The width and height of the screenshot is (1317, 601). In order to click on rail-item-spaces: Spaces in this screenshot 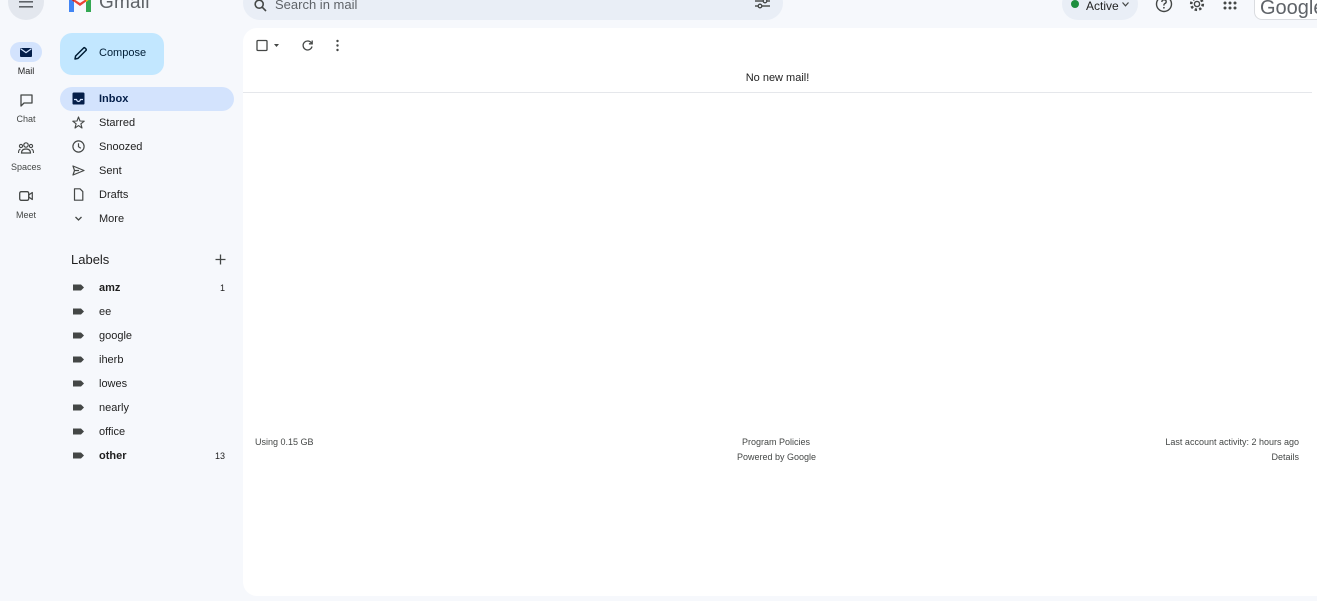, I will do `click(26, 155)`.